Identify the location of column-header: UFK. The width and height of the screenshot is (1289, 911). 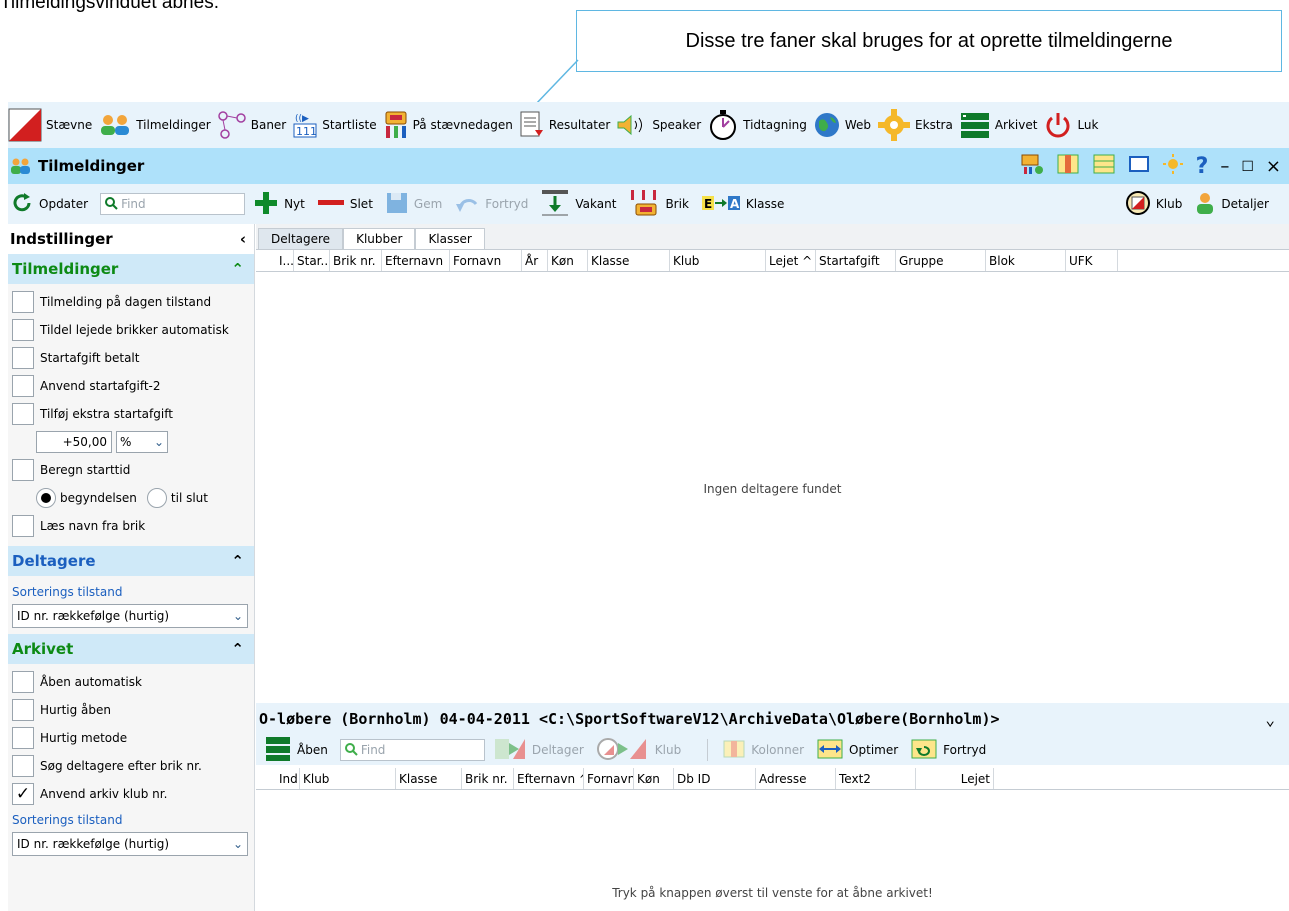
(1092, 260).